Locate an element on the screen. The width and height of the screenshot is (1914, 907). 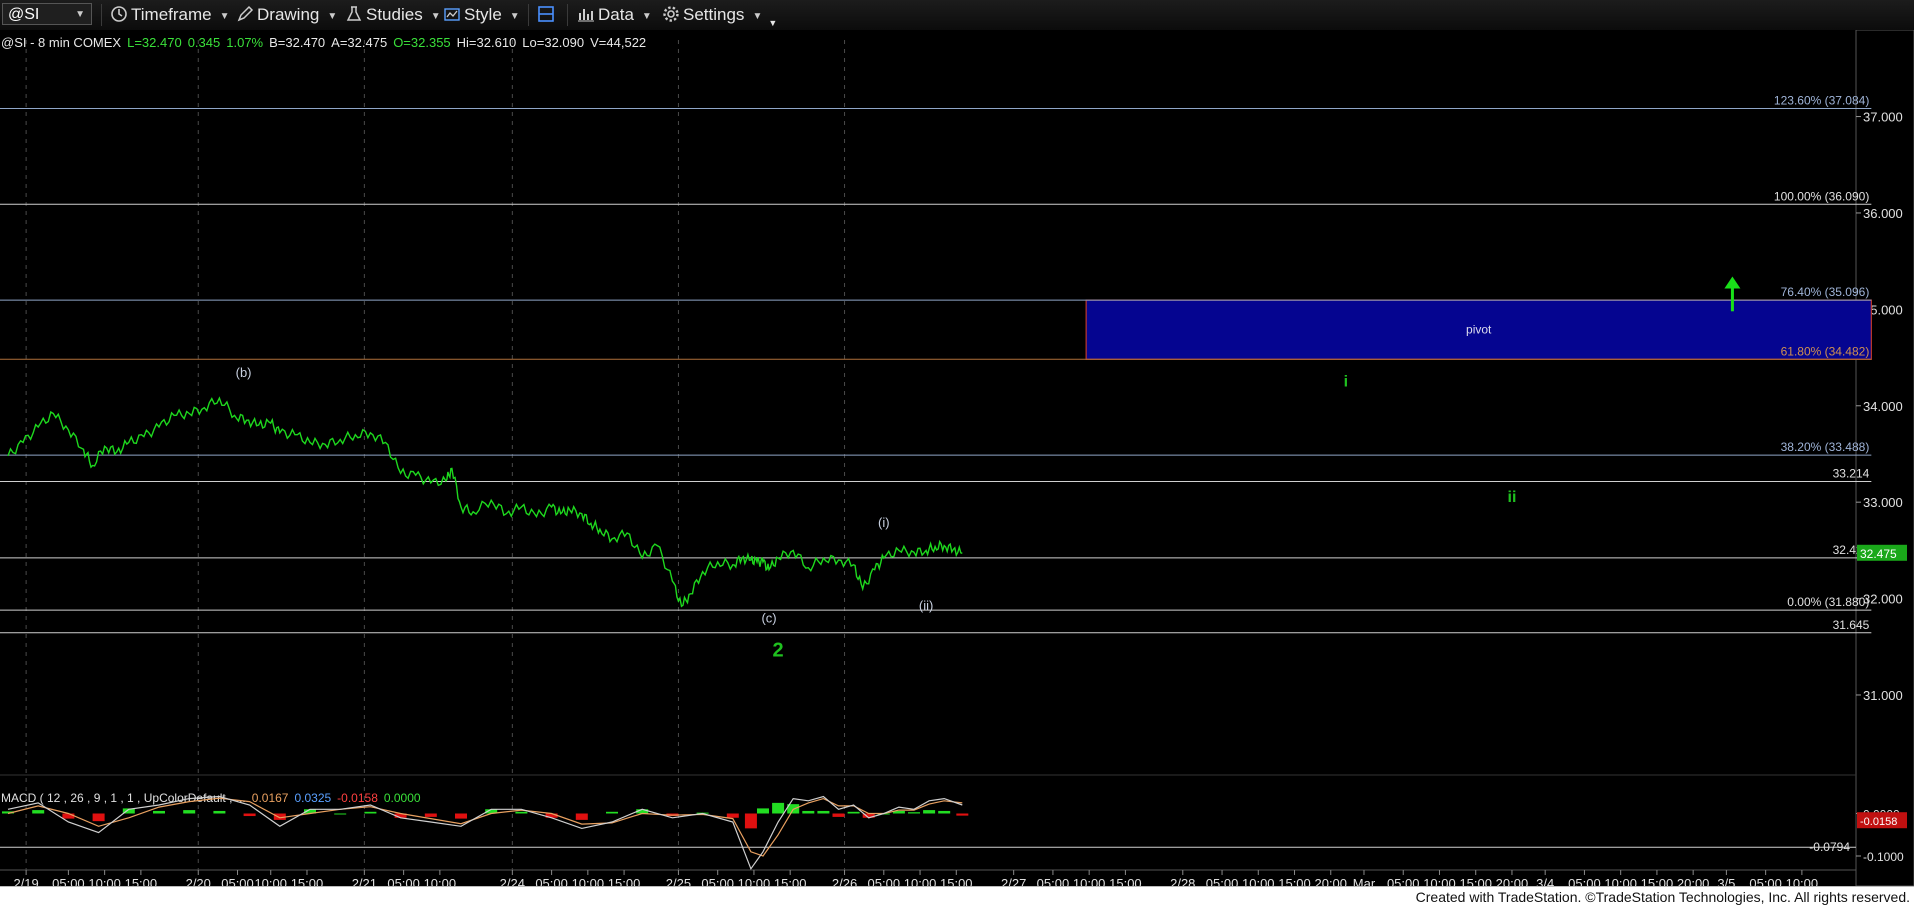
data-label: Data is located at coordinates (616, 14).